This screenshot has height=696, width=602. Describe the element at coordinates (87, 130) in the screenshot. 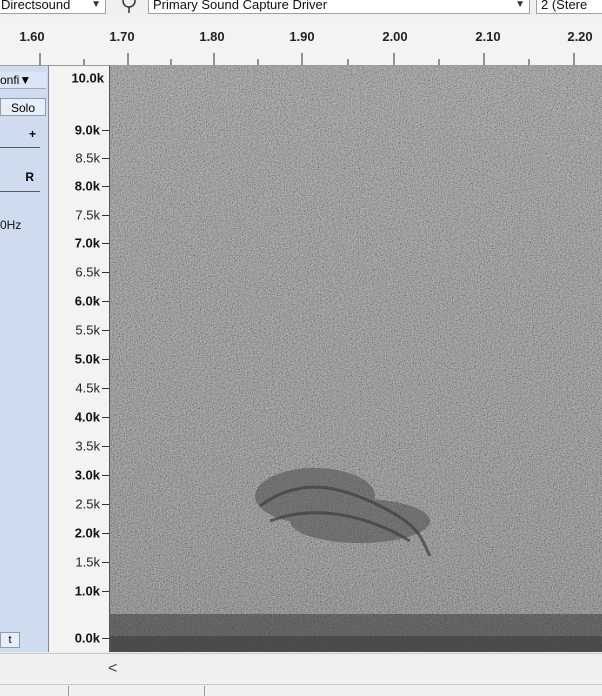

I see `freq-label: 9.0k` at that location.